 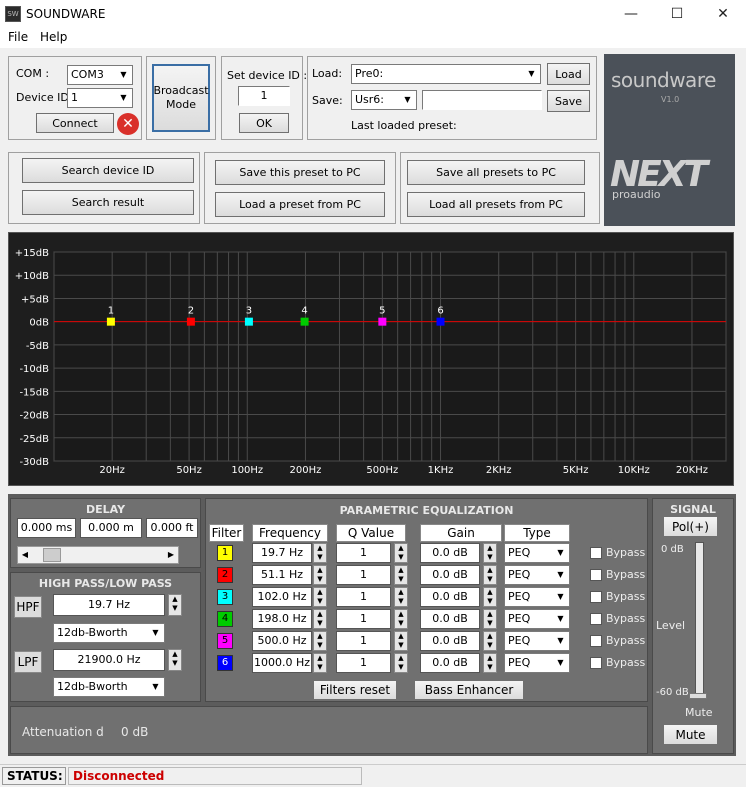 What do you see at coordinates (300, 172) in the screenshot?
I see `save-preset-pc-button: Save this preset to PC` at bounding box center [300, 172].